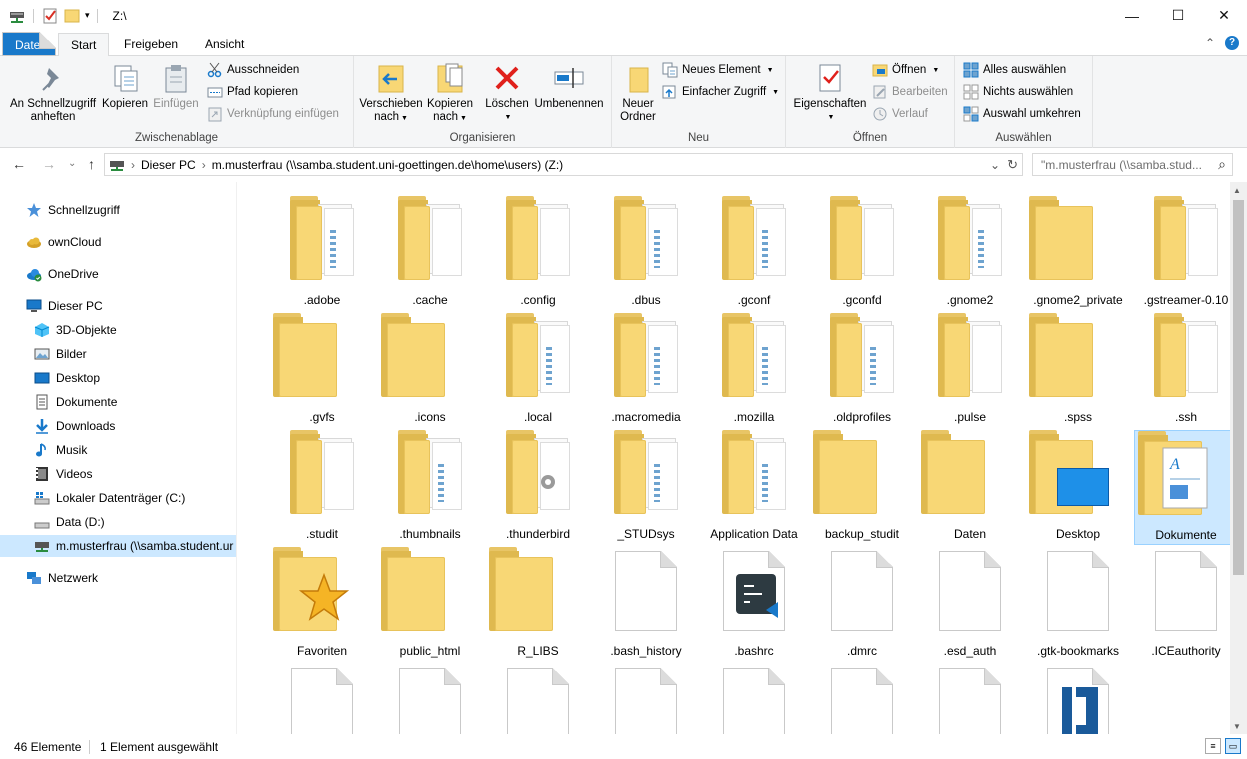 The width and height of the screenshot is (1247, 759). I want to click on vertical-scrollbar: ▲ ▼, so click(1238, 458).